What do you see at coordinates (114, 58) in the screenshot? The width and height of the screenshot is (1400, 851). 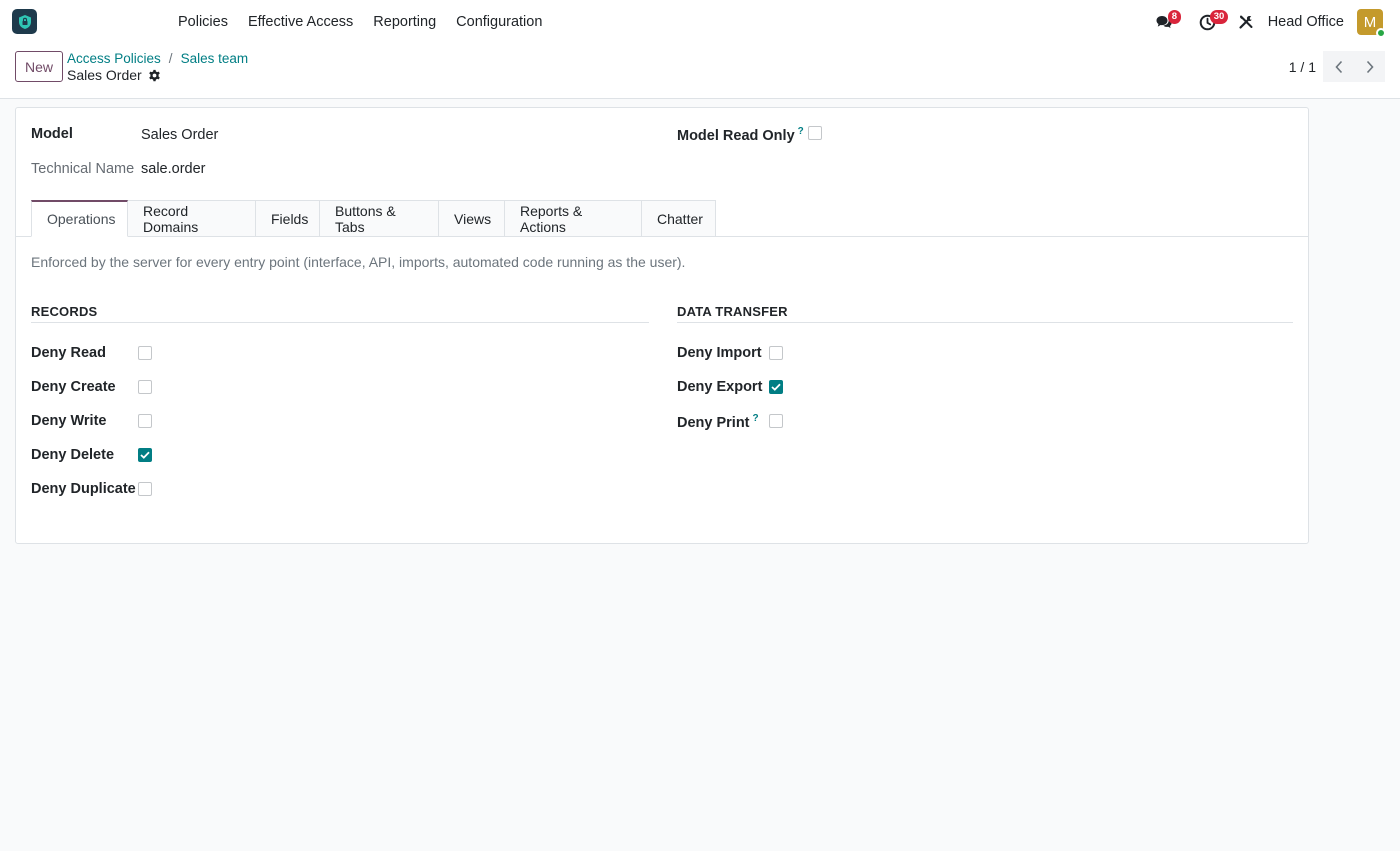 I see `breadcrumb-access-policies: Access Policies` at bounding box center [114, 58].